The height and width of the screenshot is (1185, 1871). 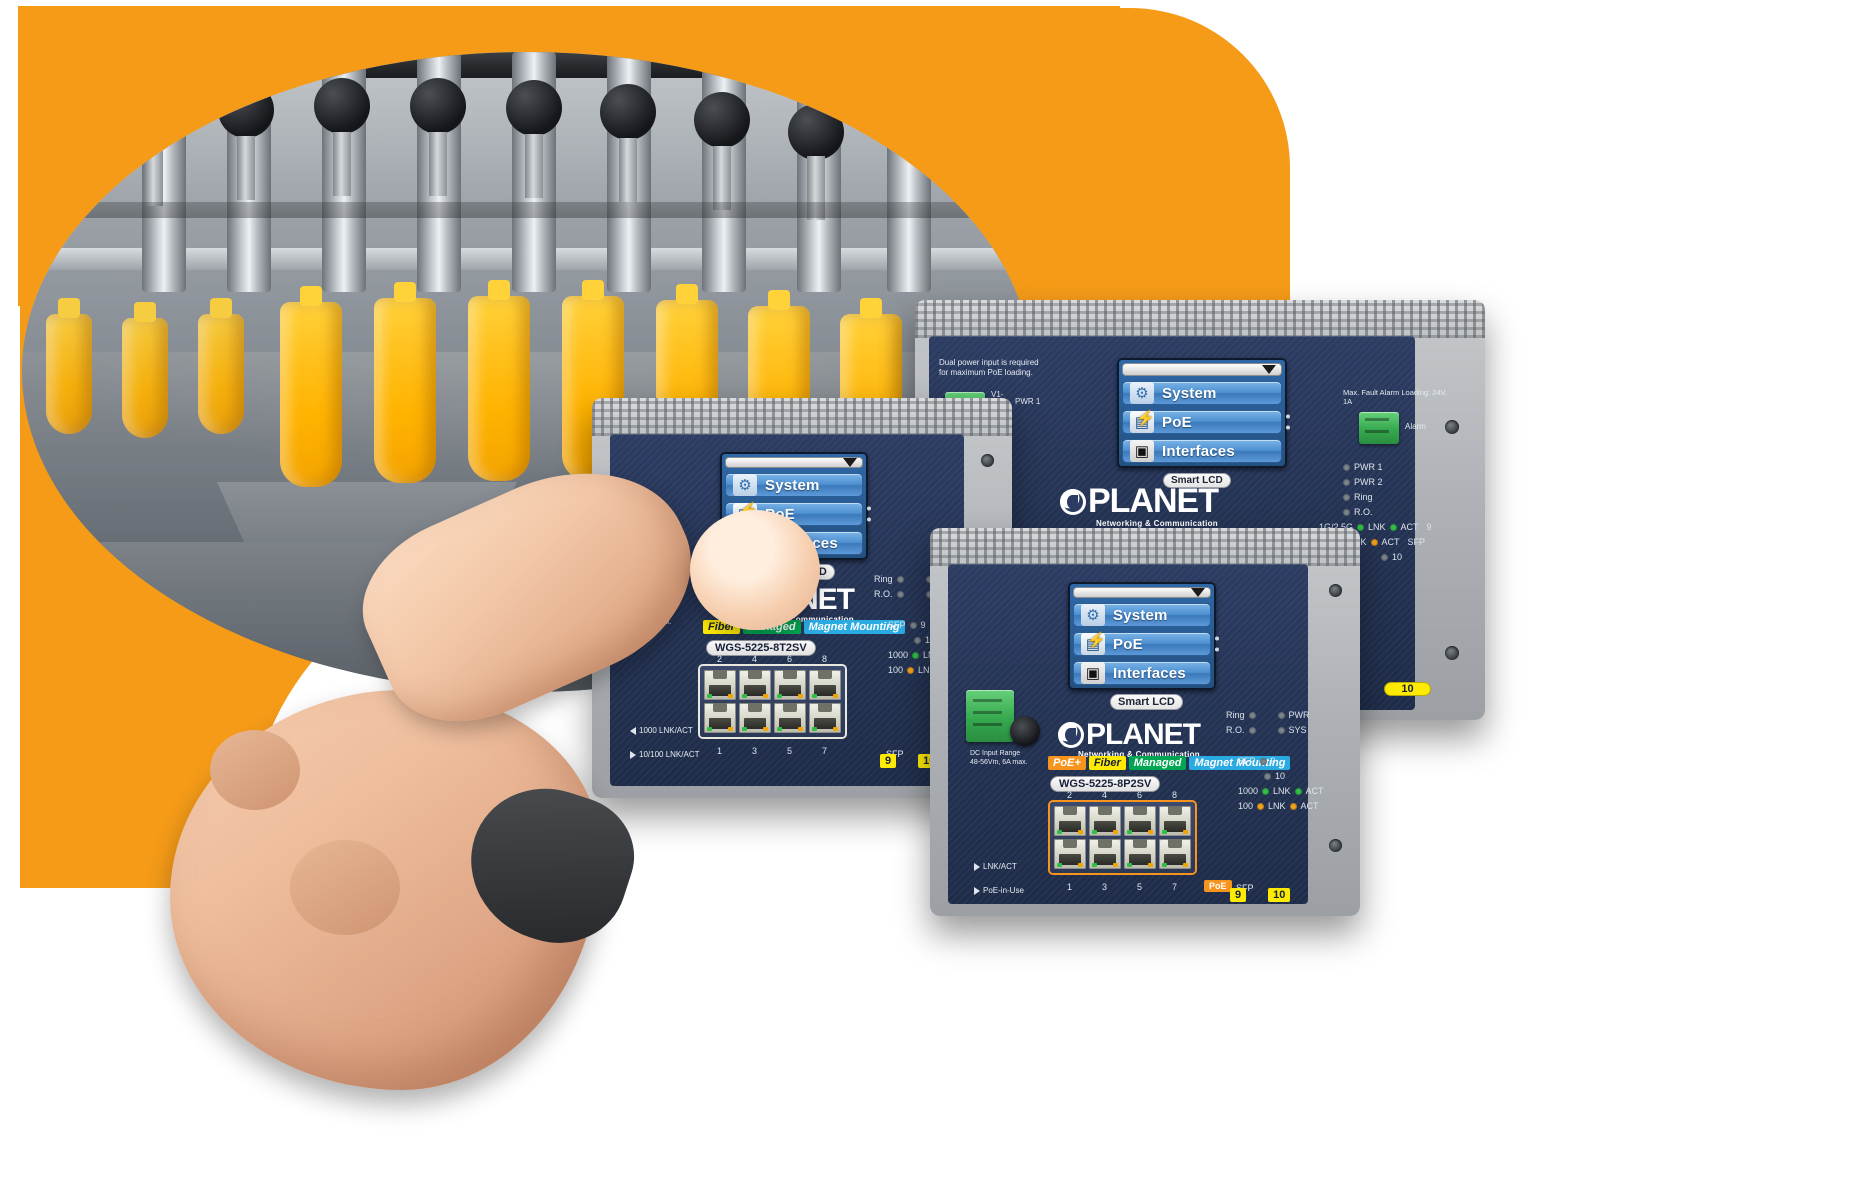 What do you see at coordinates (1416, 542) in the screenshot?
I see `rear-sfp-label: SFP` at bounding box center [1416, 542].